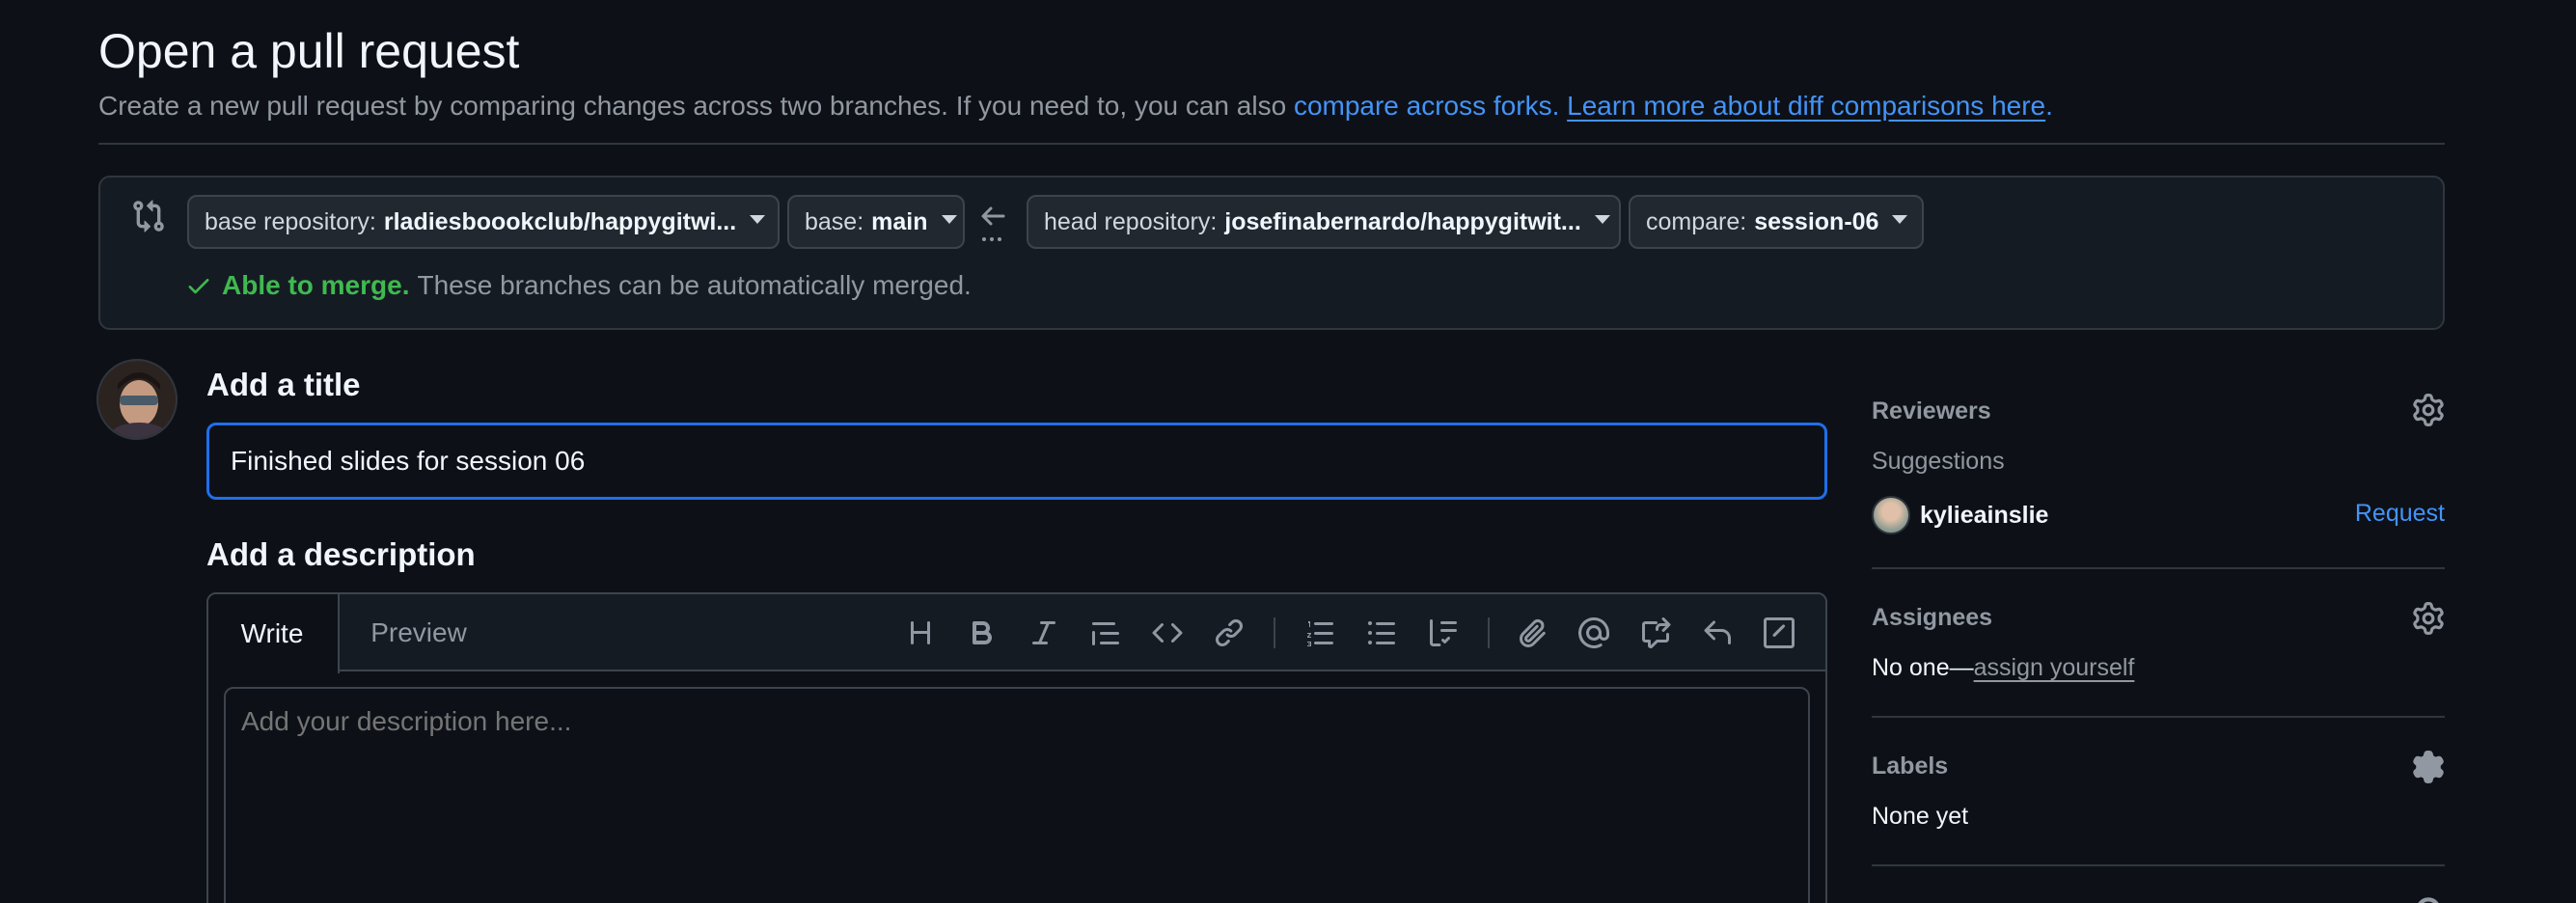 This screenshot has height=903, width=2576. What do you see at coordinates (1697, 221) in the screenshot?
I see `compare-branch-prefix: compare:` at bounding box center [1697, 221].